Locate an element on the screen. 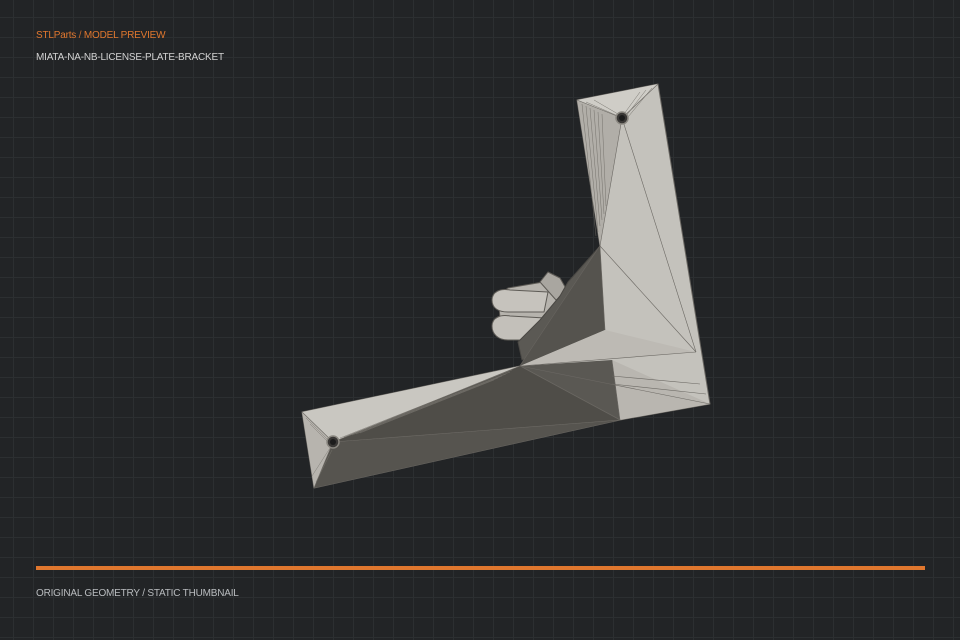 The image size is (960, 640). bracket-vertical-arm is located at coordinates (615, 252).